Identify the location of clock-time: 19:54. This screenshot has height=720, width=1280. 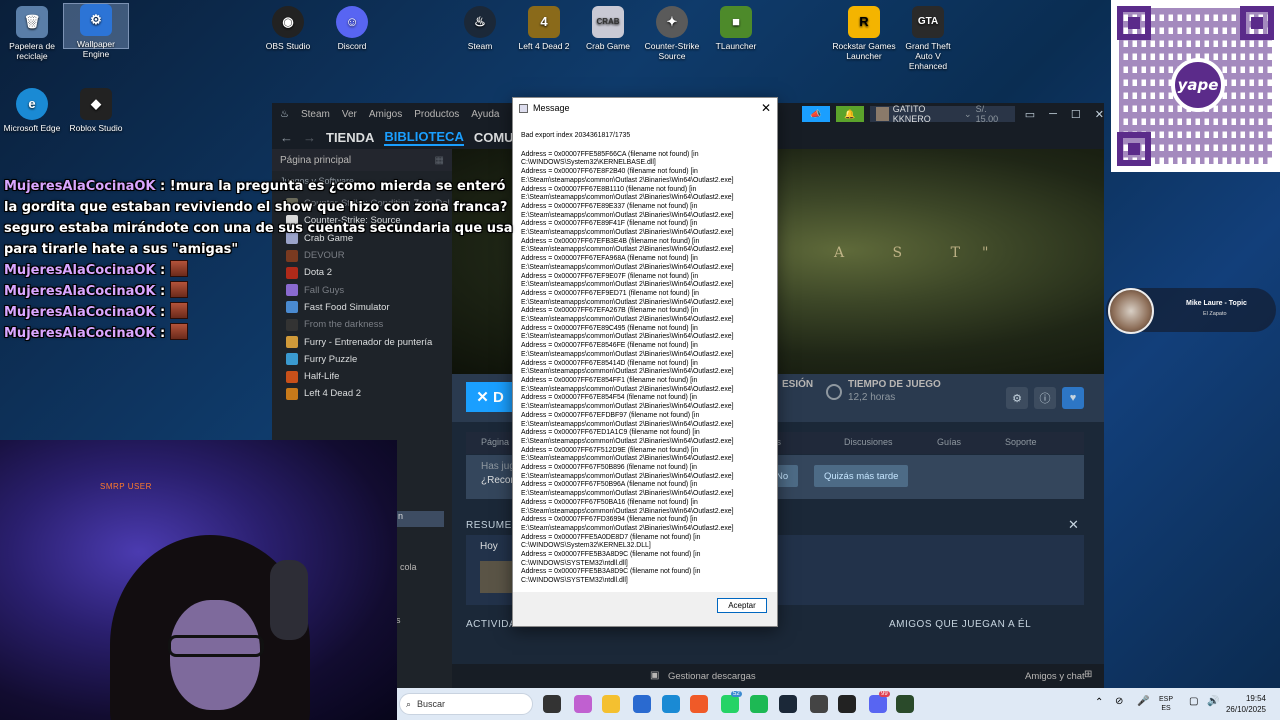
(1255, 698).